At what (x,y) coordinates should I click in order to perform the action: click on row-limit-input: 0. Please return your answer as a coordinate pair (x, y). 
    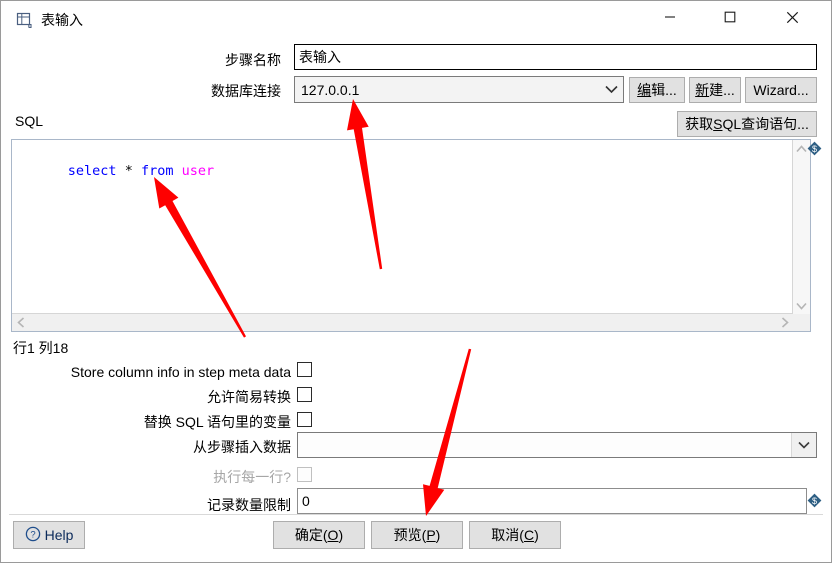
    Looking at the image, I should click on (552, 501).